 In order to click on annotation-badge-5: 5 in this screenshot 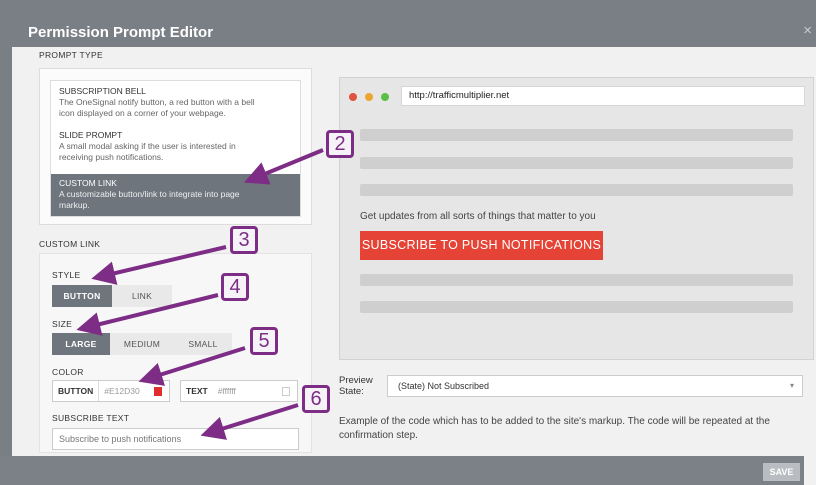, I will do `click(264, 341)`.